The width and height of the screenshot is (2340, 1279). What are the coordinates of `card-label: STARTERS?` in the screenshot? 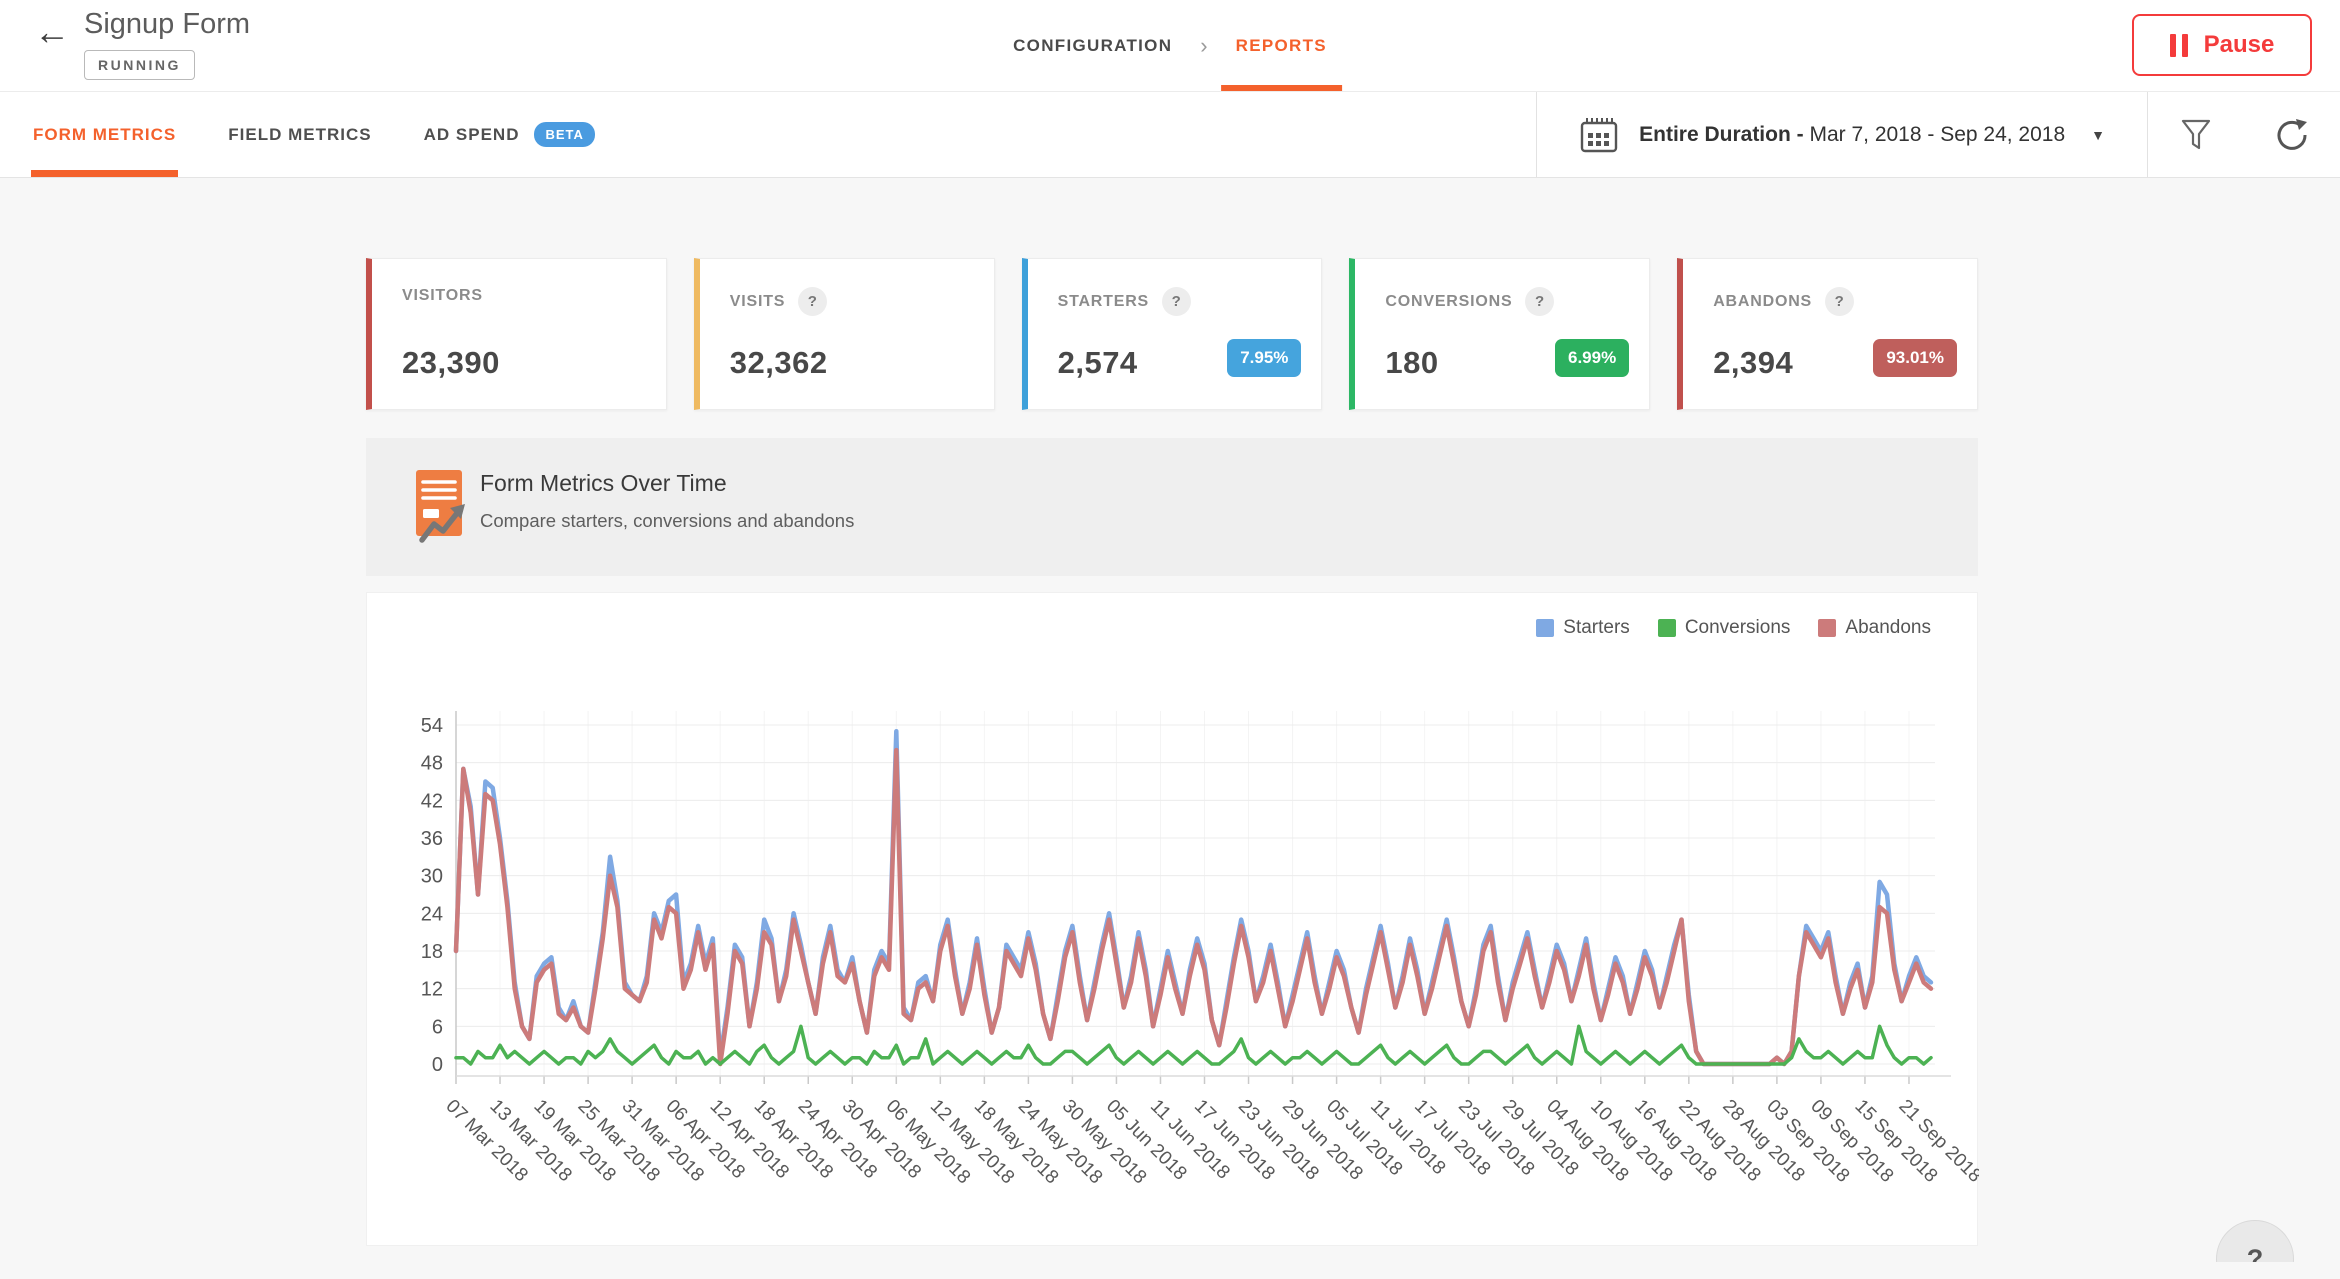 It's located at (1124, 301).